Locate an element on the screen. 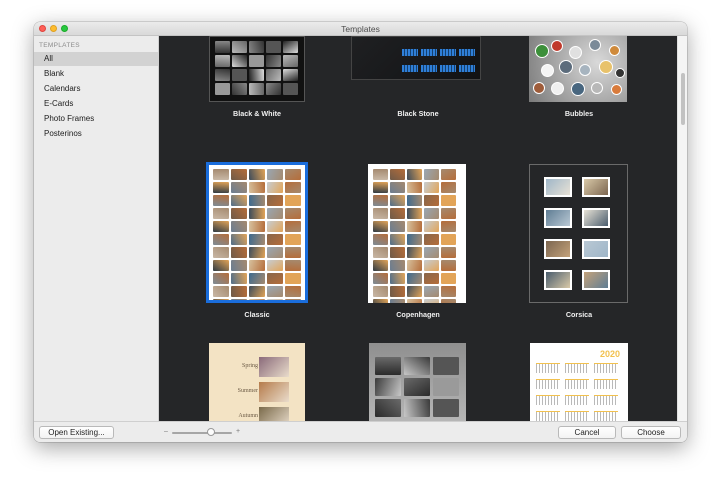 The image size is (720, 487). sidebar-item-ecards: E-Cards is located at coordinates (96, 104).